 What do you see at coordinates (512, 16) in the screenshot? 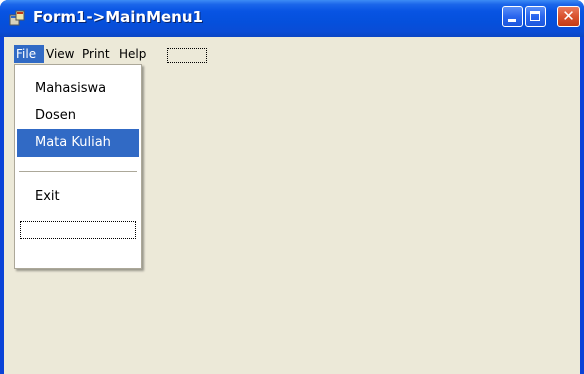
I see `minimize-button` at bounding box center [512, 16].